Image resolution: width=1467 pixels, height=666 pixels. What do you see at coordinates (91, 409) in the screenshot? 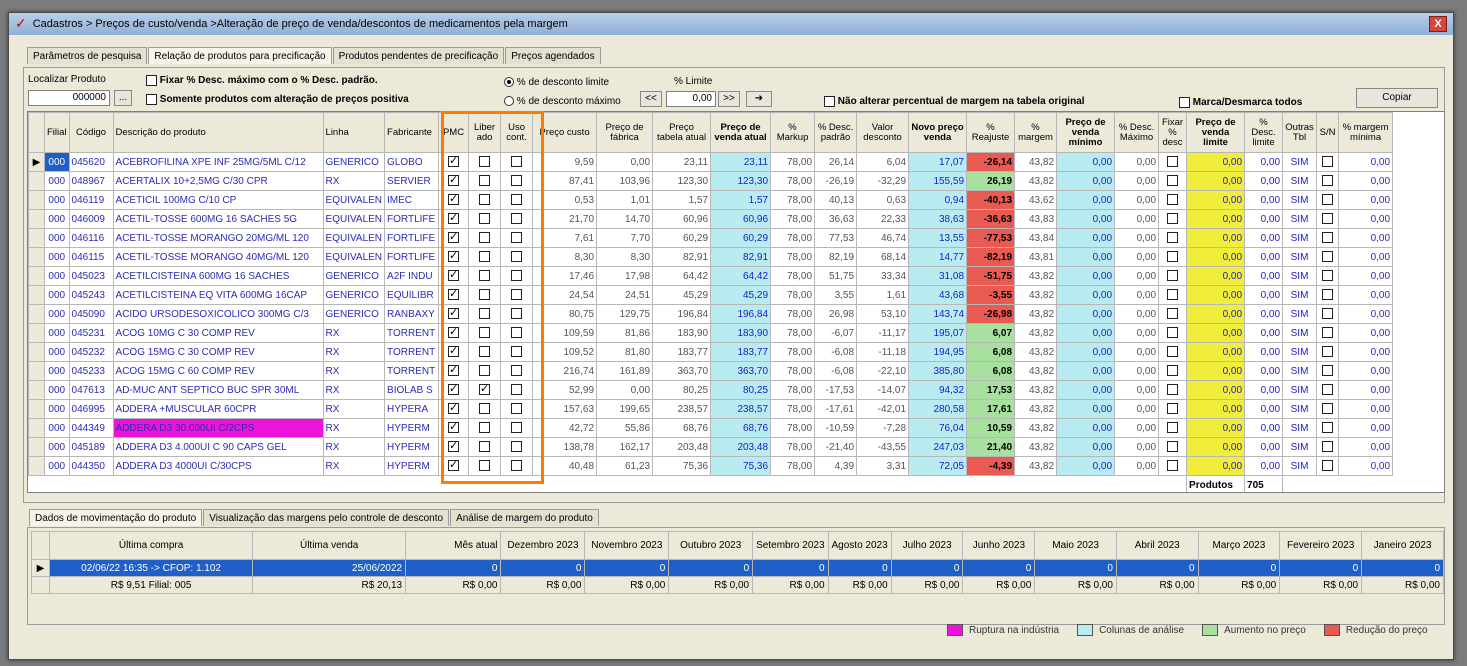
I see `cell-codigo: 046995` at bounding box center [91, 409].